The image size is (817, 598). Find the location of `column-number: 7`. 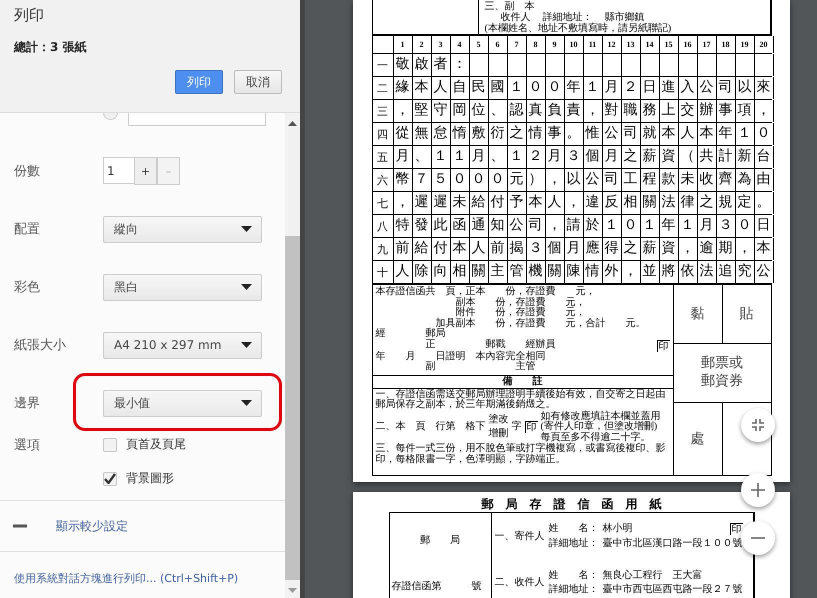

column-number: 7 is located at coordinates (516, 44).